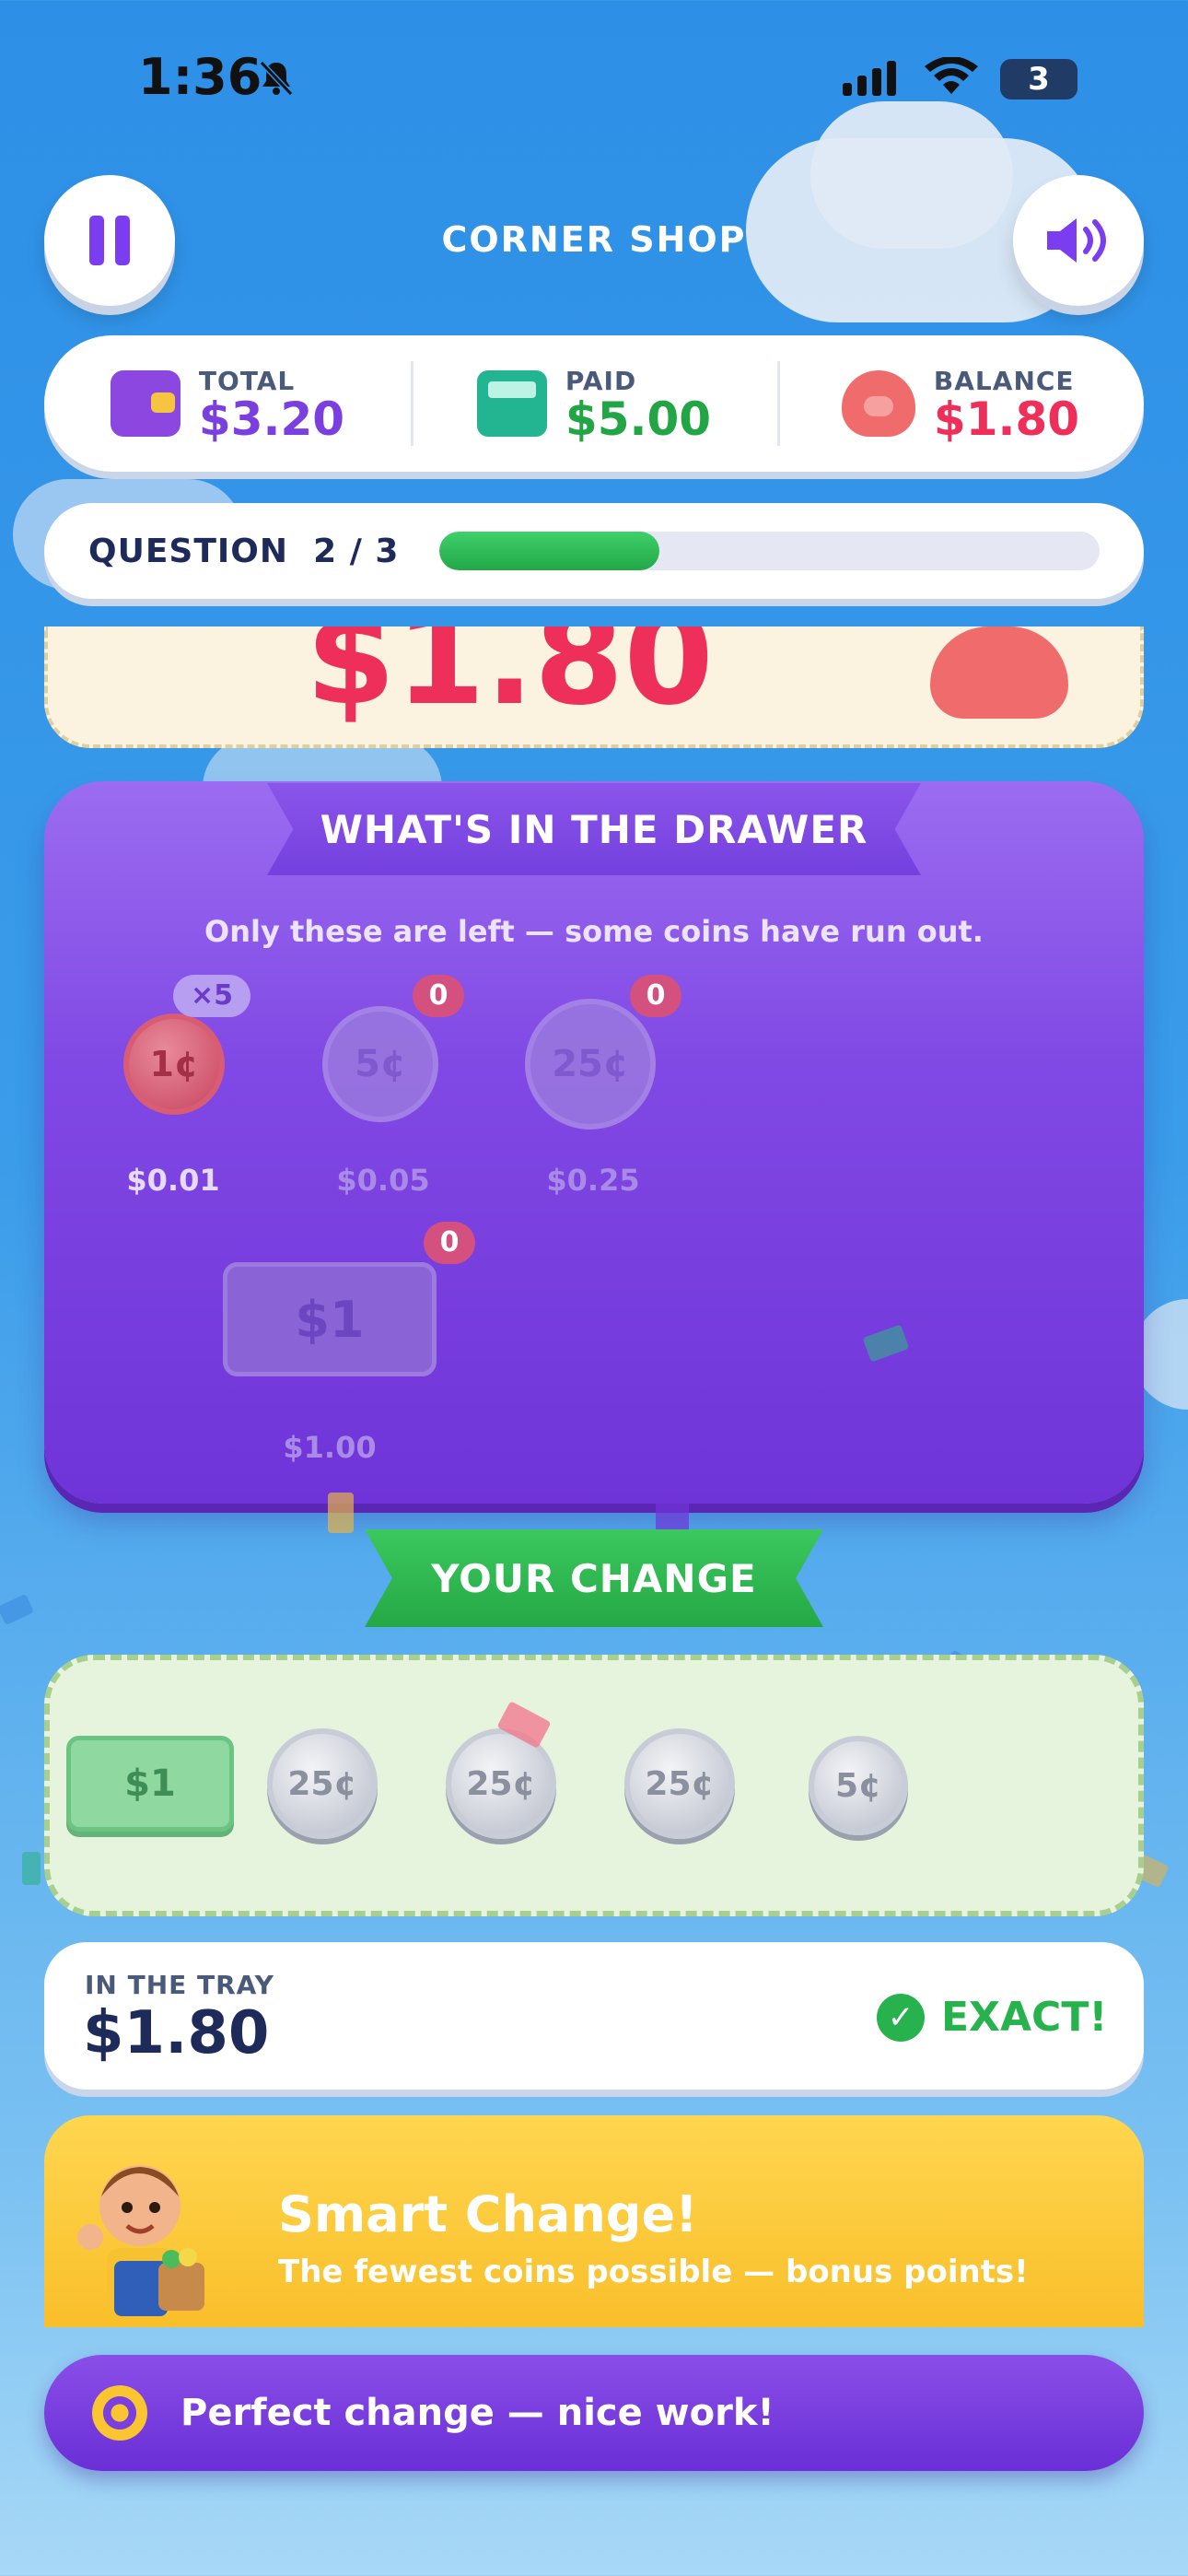 Image resolution: width=1188 pixels, height=2576 pixels. What do you see at coordinates (951, 75) in the screenshot?
I see `wifi-icon` at bounding box center [951, 75].